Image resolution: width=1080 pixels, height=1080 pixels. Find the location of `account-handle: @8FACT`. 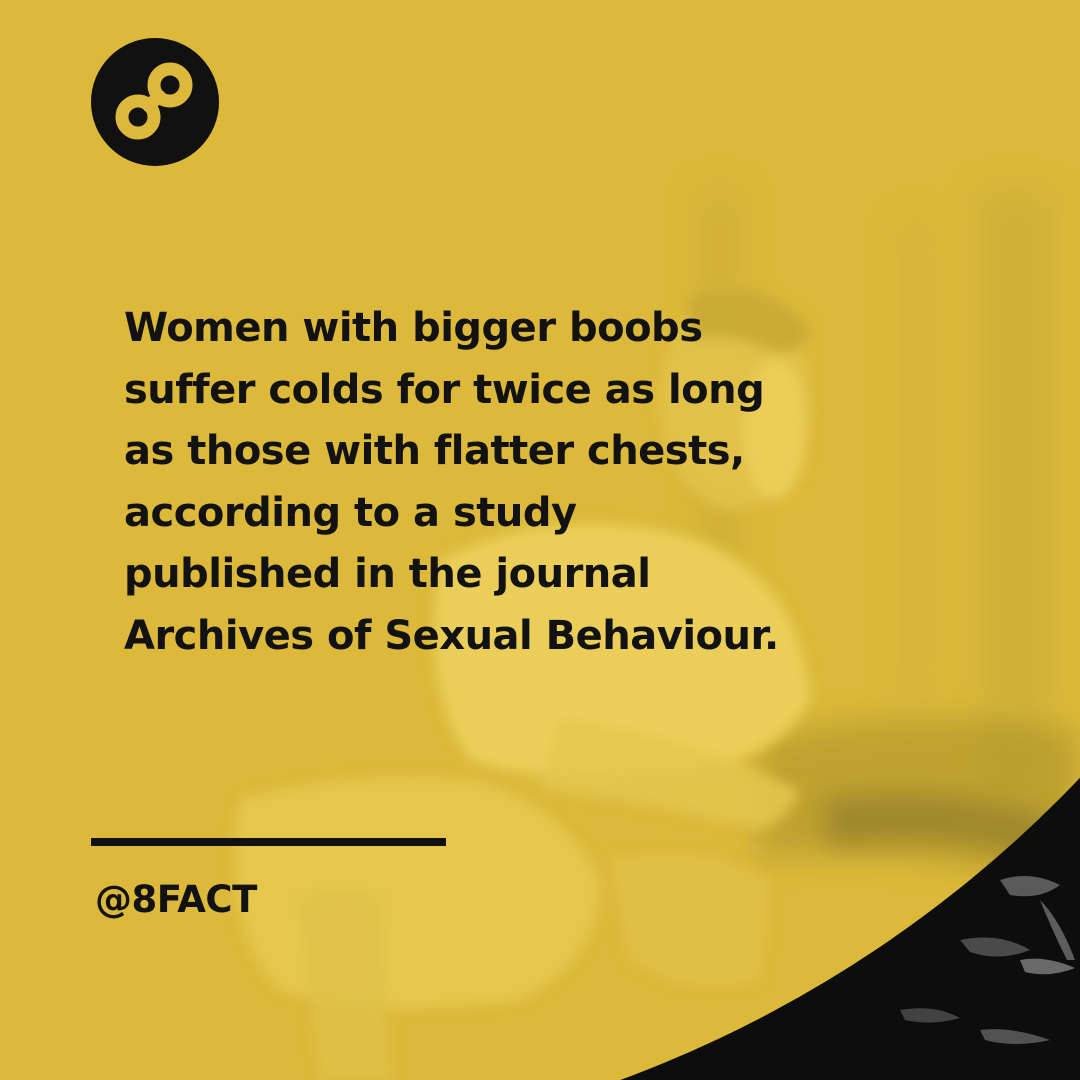

account-handle: @8FACT is located at coordinates (176, 899).